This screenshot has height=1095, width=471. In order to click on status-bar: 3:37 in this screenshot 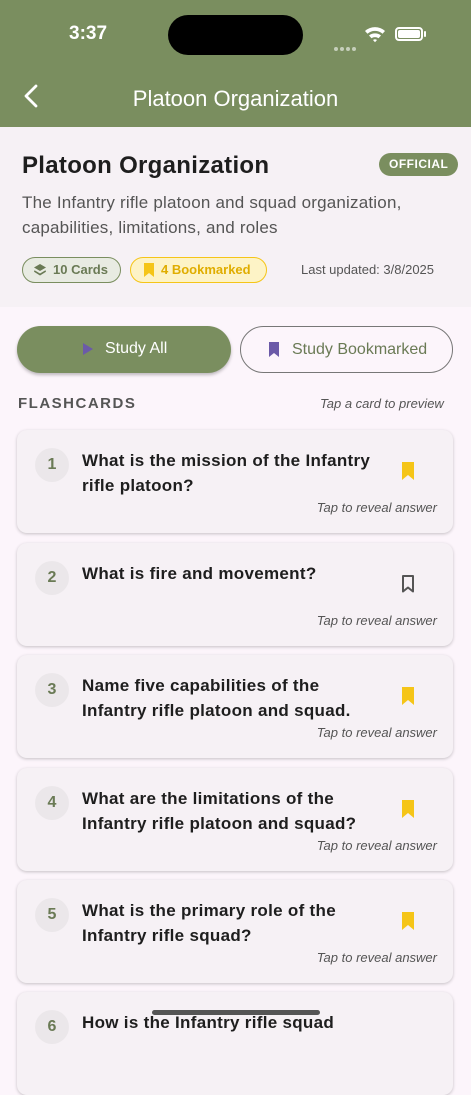, I will do `click(235, 35)`.